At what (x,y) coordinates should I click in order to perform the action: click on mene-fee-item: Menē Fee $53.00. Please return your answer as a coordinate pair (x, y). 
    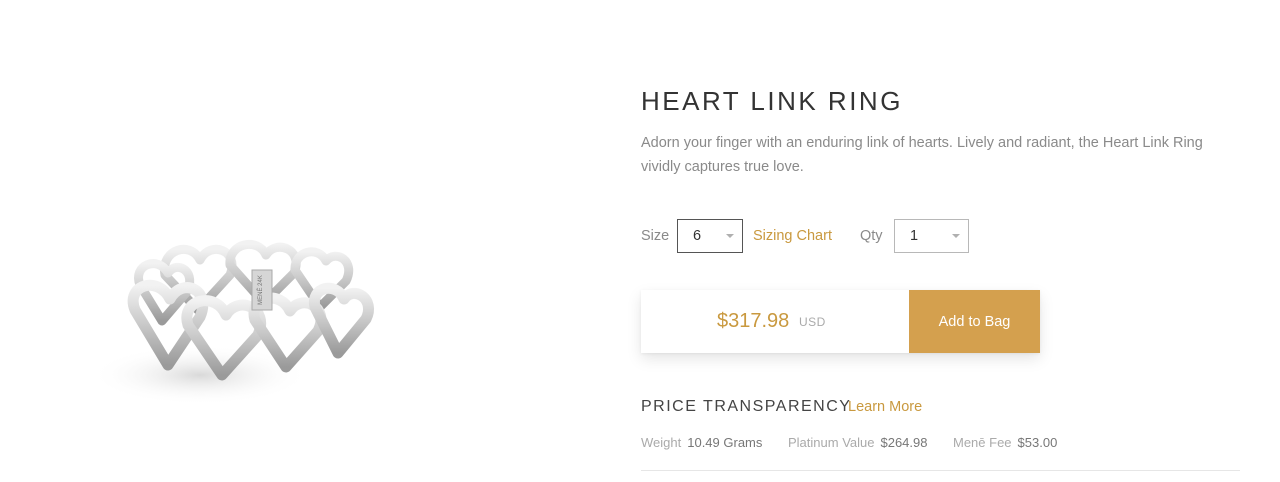
    Looking at the image, I should click on (1005, 442).